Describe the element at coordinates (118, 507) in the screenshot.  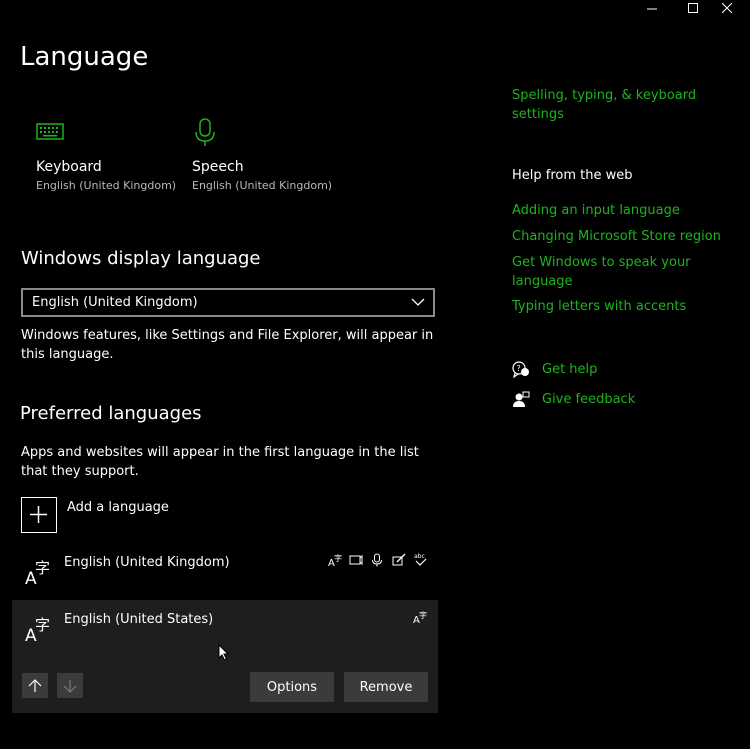
I see `add-language-label: Add a language` at that location.